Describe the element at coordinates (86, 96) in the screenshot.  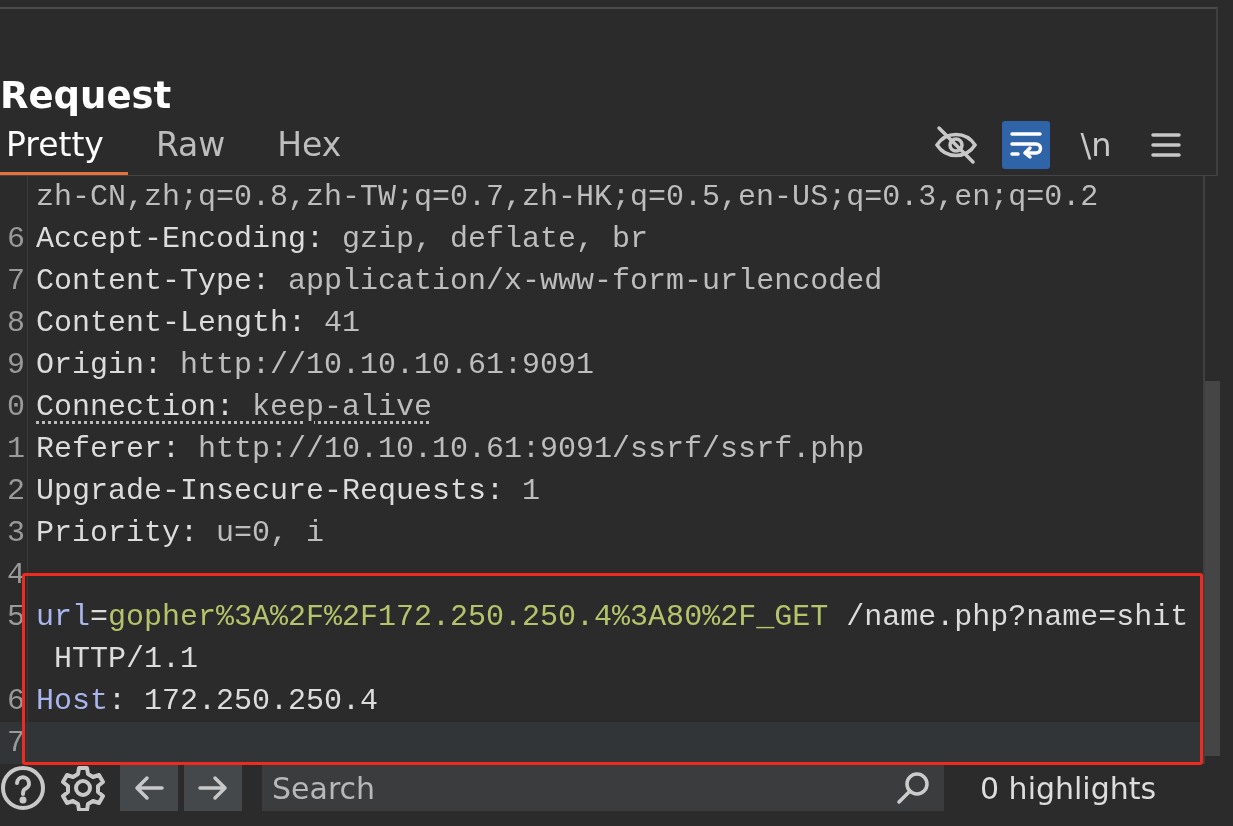
I see `panel-title: Request` at that location.